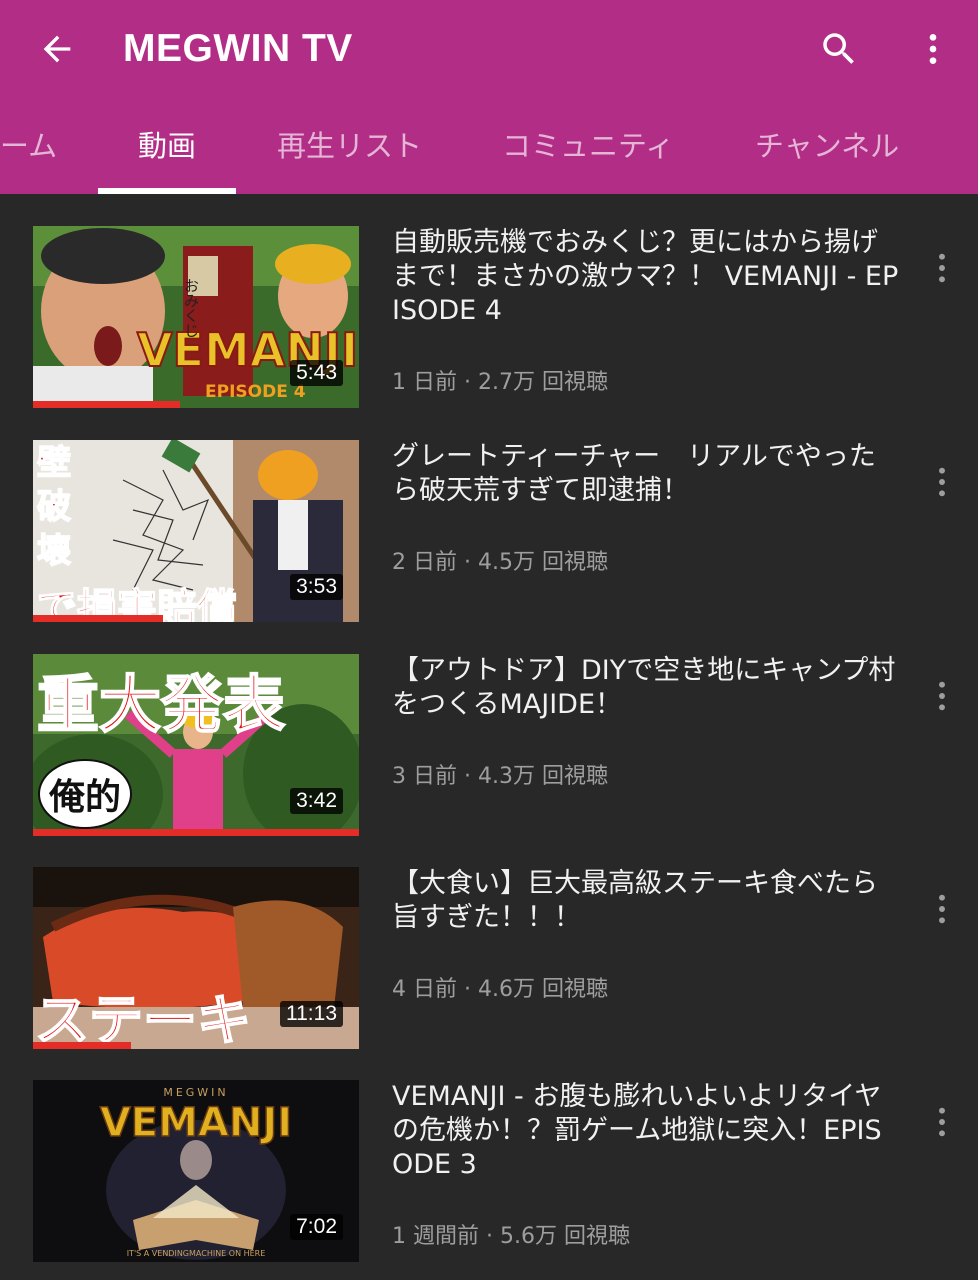 Image resolution: width=978 pixels, height=1280 pixels. I want to click on video-meta: 4 日前 · 4.6万 回視聴, so click(500, 989).